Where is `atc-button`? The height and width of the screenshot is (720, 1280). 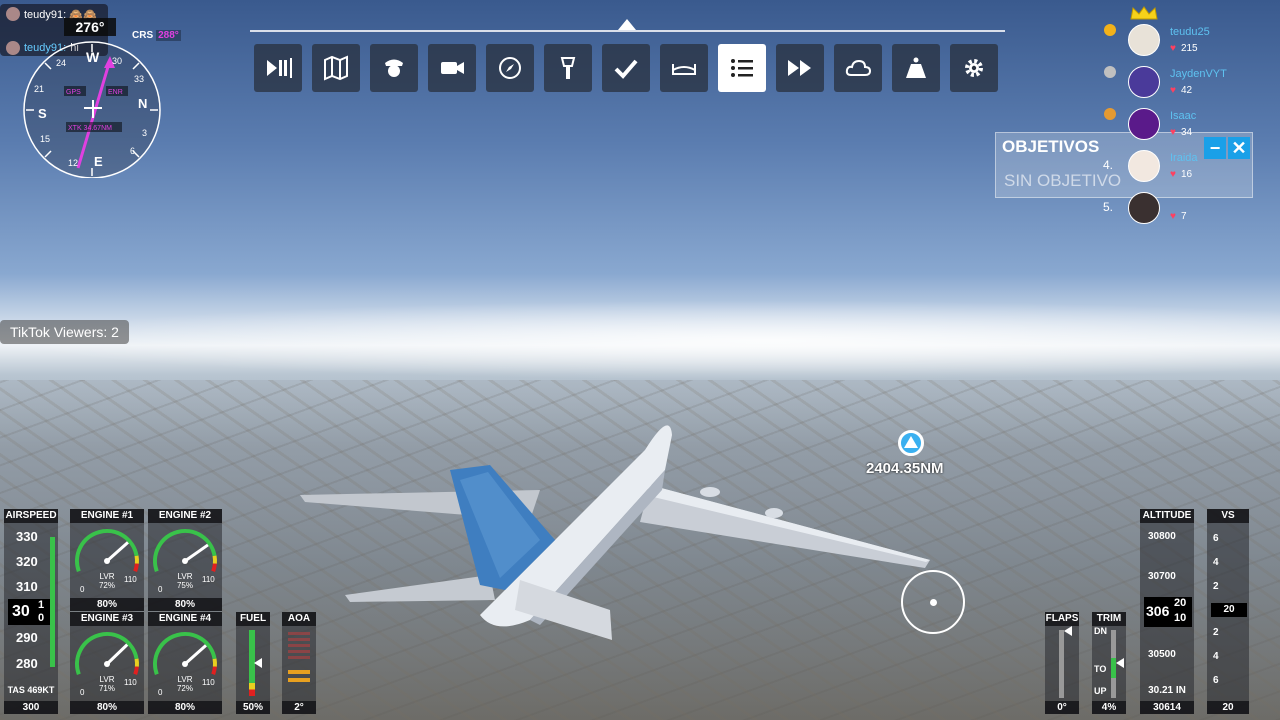
atc-button is located at coordinates (568, 68).